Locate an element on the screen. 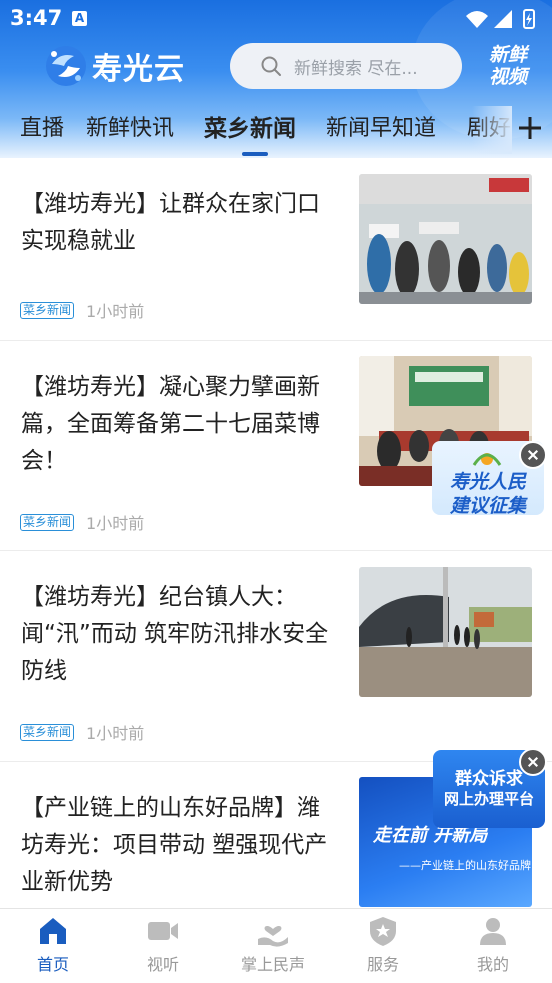 The image size is (552, 983). news-title: 【潍坊寿光】凝心聚力擘画新篇，全面筹备第二十七届菜博会！ is located at coordinates (170, 424).